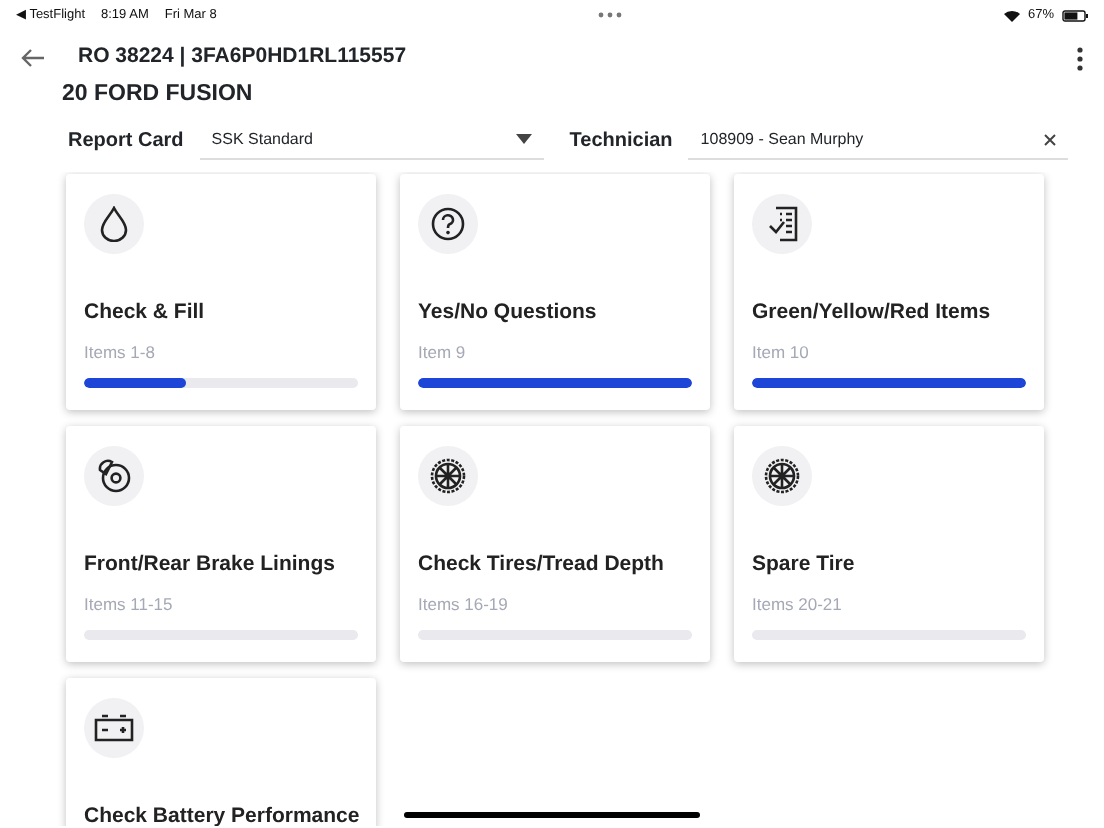 The height and width of the screenshot is (828, 1104). Describe the element at coordinates (555, 544) in the screenshot. I see `category-card: Check Tires/Tread Depth Items 16-19` at that location.